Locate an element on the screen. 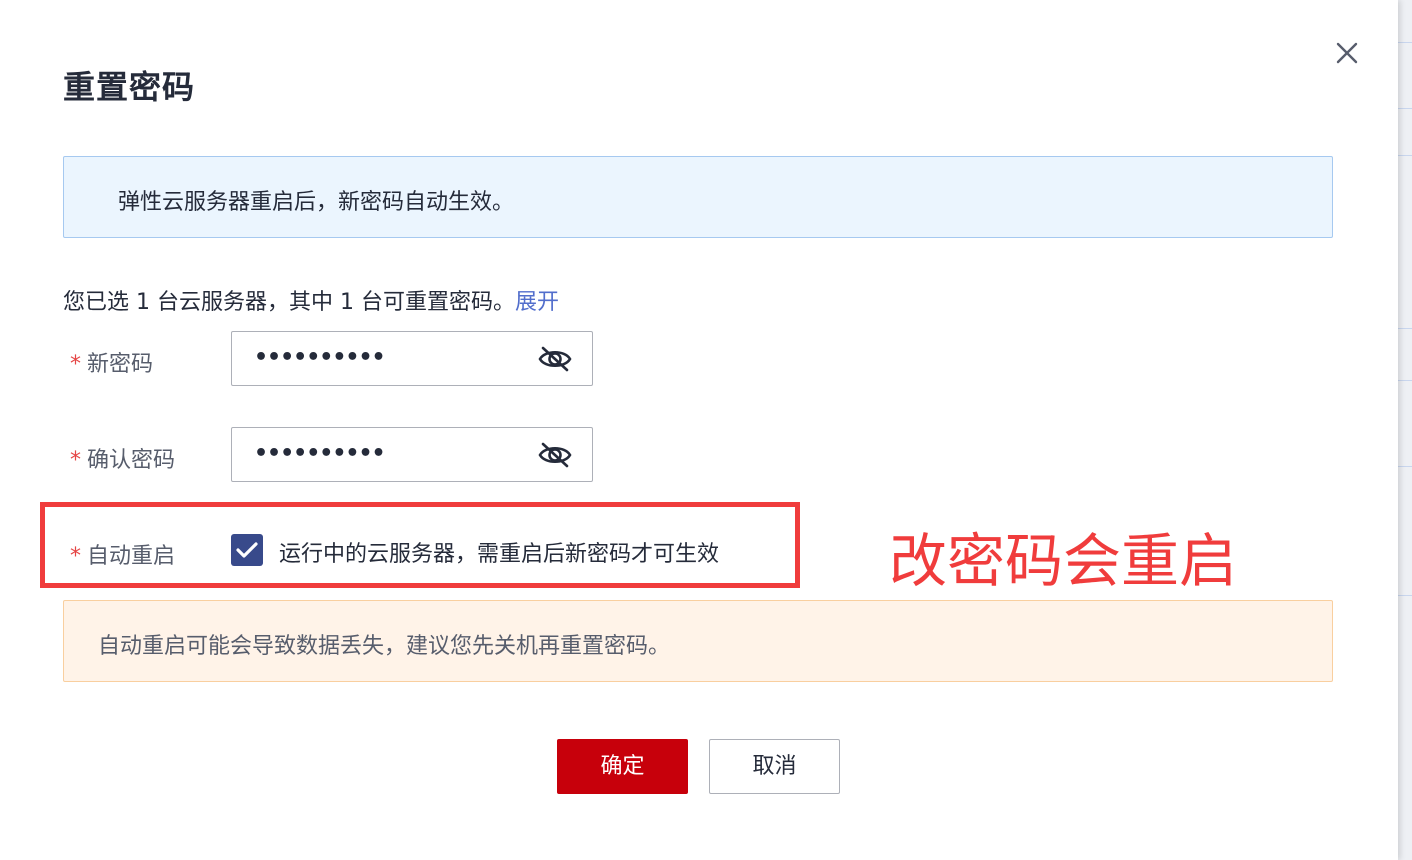 Image resolution: width=1412 pixels, height=860 pixels. new-password-label: * 新密码 is located at coordinates (111, 362).